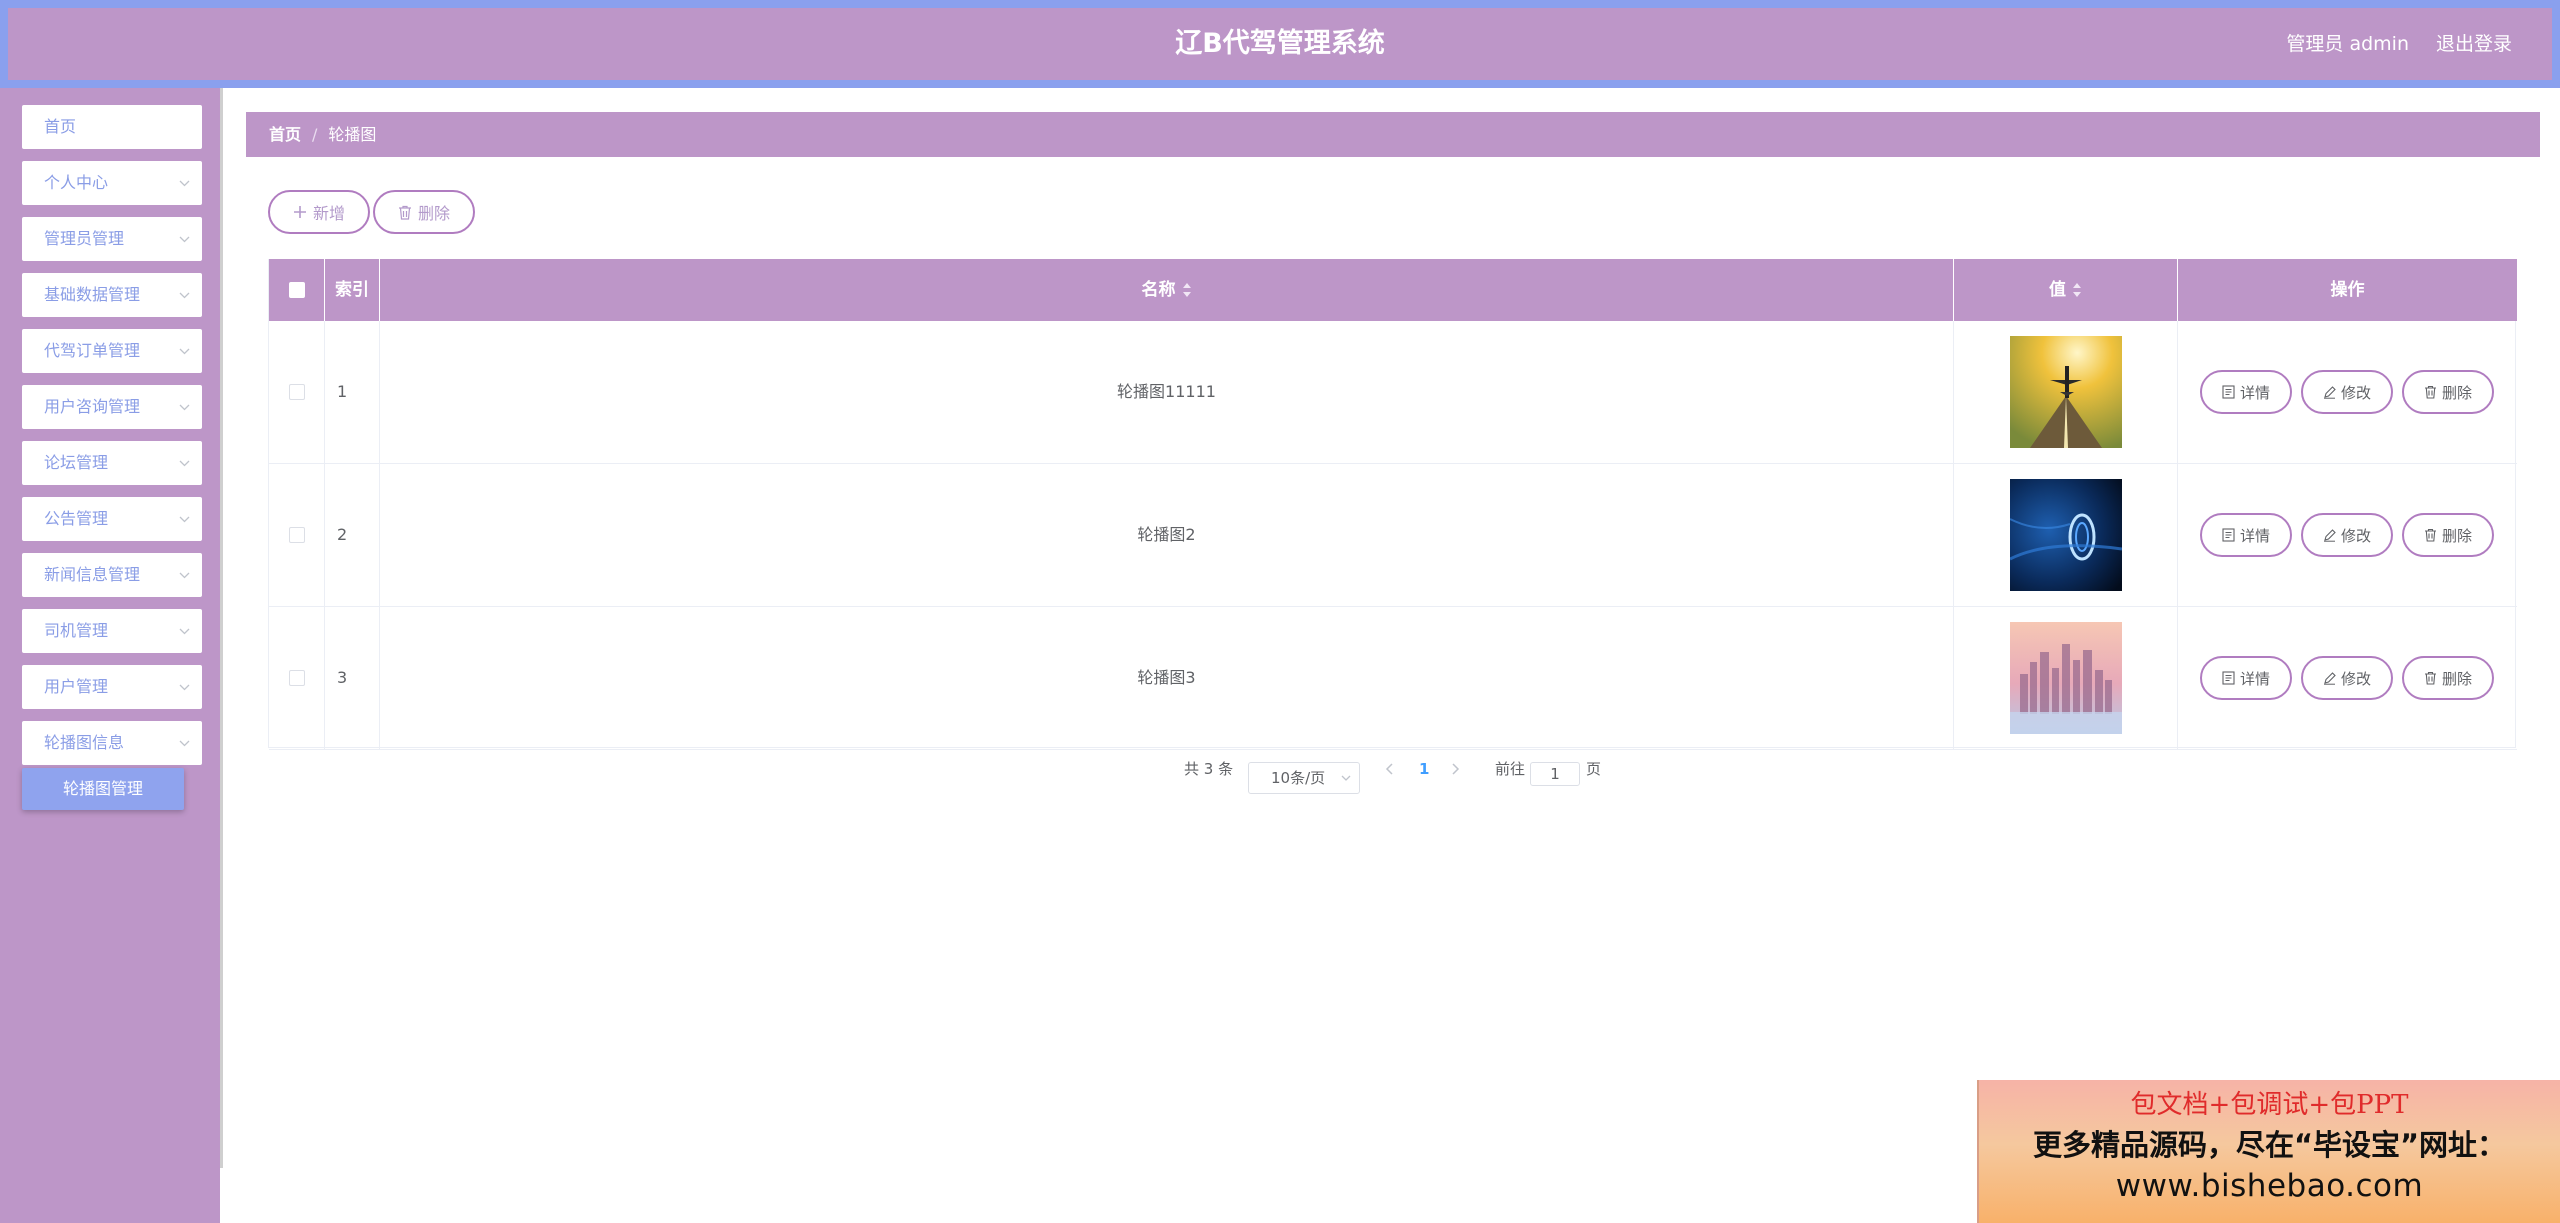 This screenshot has height=1223, width=2560. Describe the element at coordinates (352, 134) in the screenshot. I see `breadcrumb-current: 轮播图` at that location.